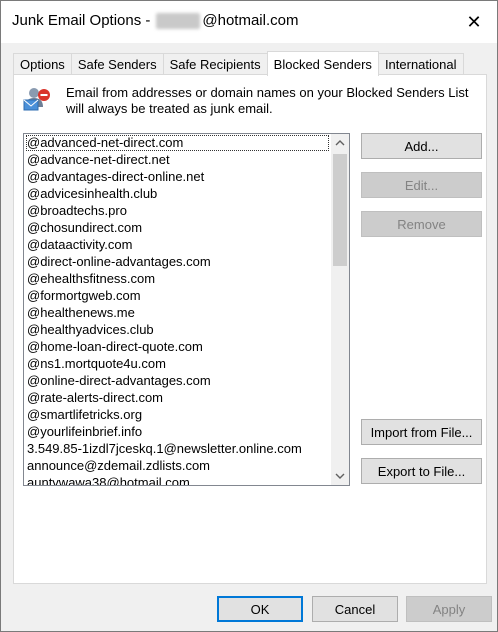 The width and height of the screenshot is (498, 632). I want to click on tab-safe-senders: Safe Senders, so click(117, 64).